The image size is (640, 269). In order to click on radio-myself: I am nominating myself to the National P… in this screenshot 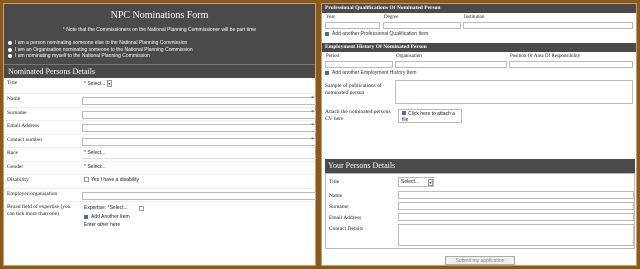, I will do `click(159, 56)`.